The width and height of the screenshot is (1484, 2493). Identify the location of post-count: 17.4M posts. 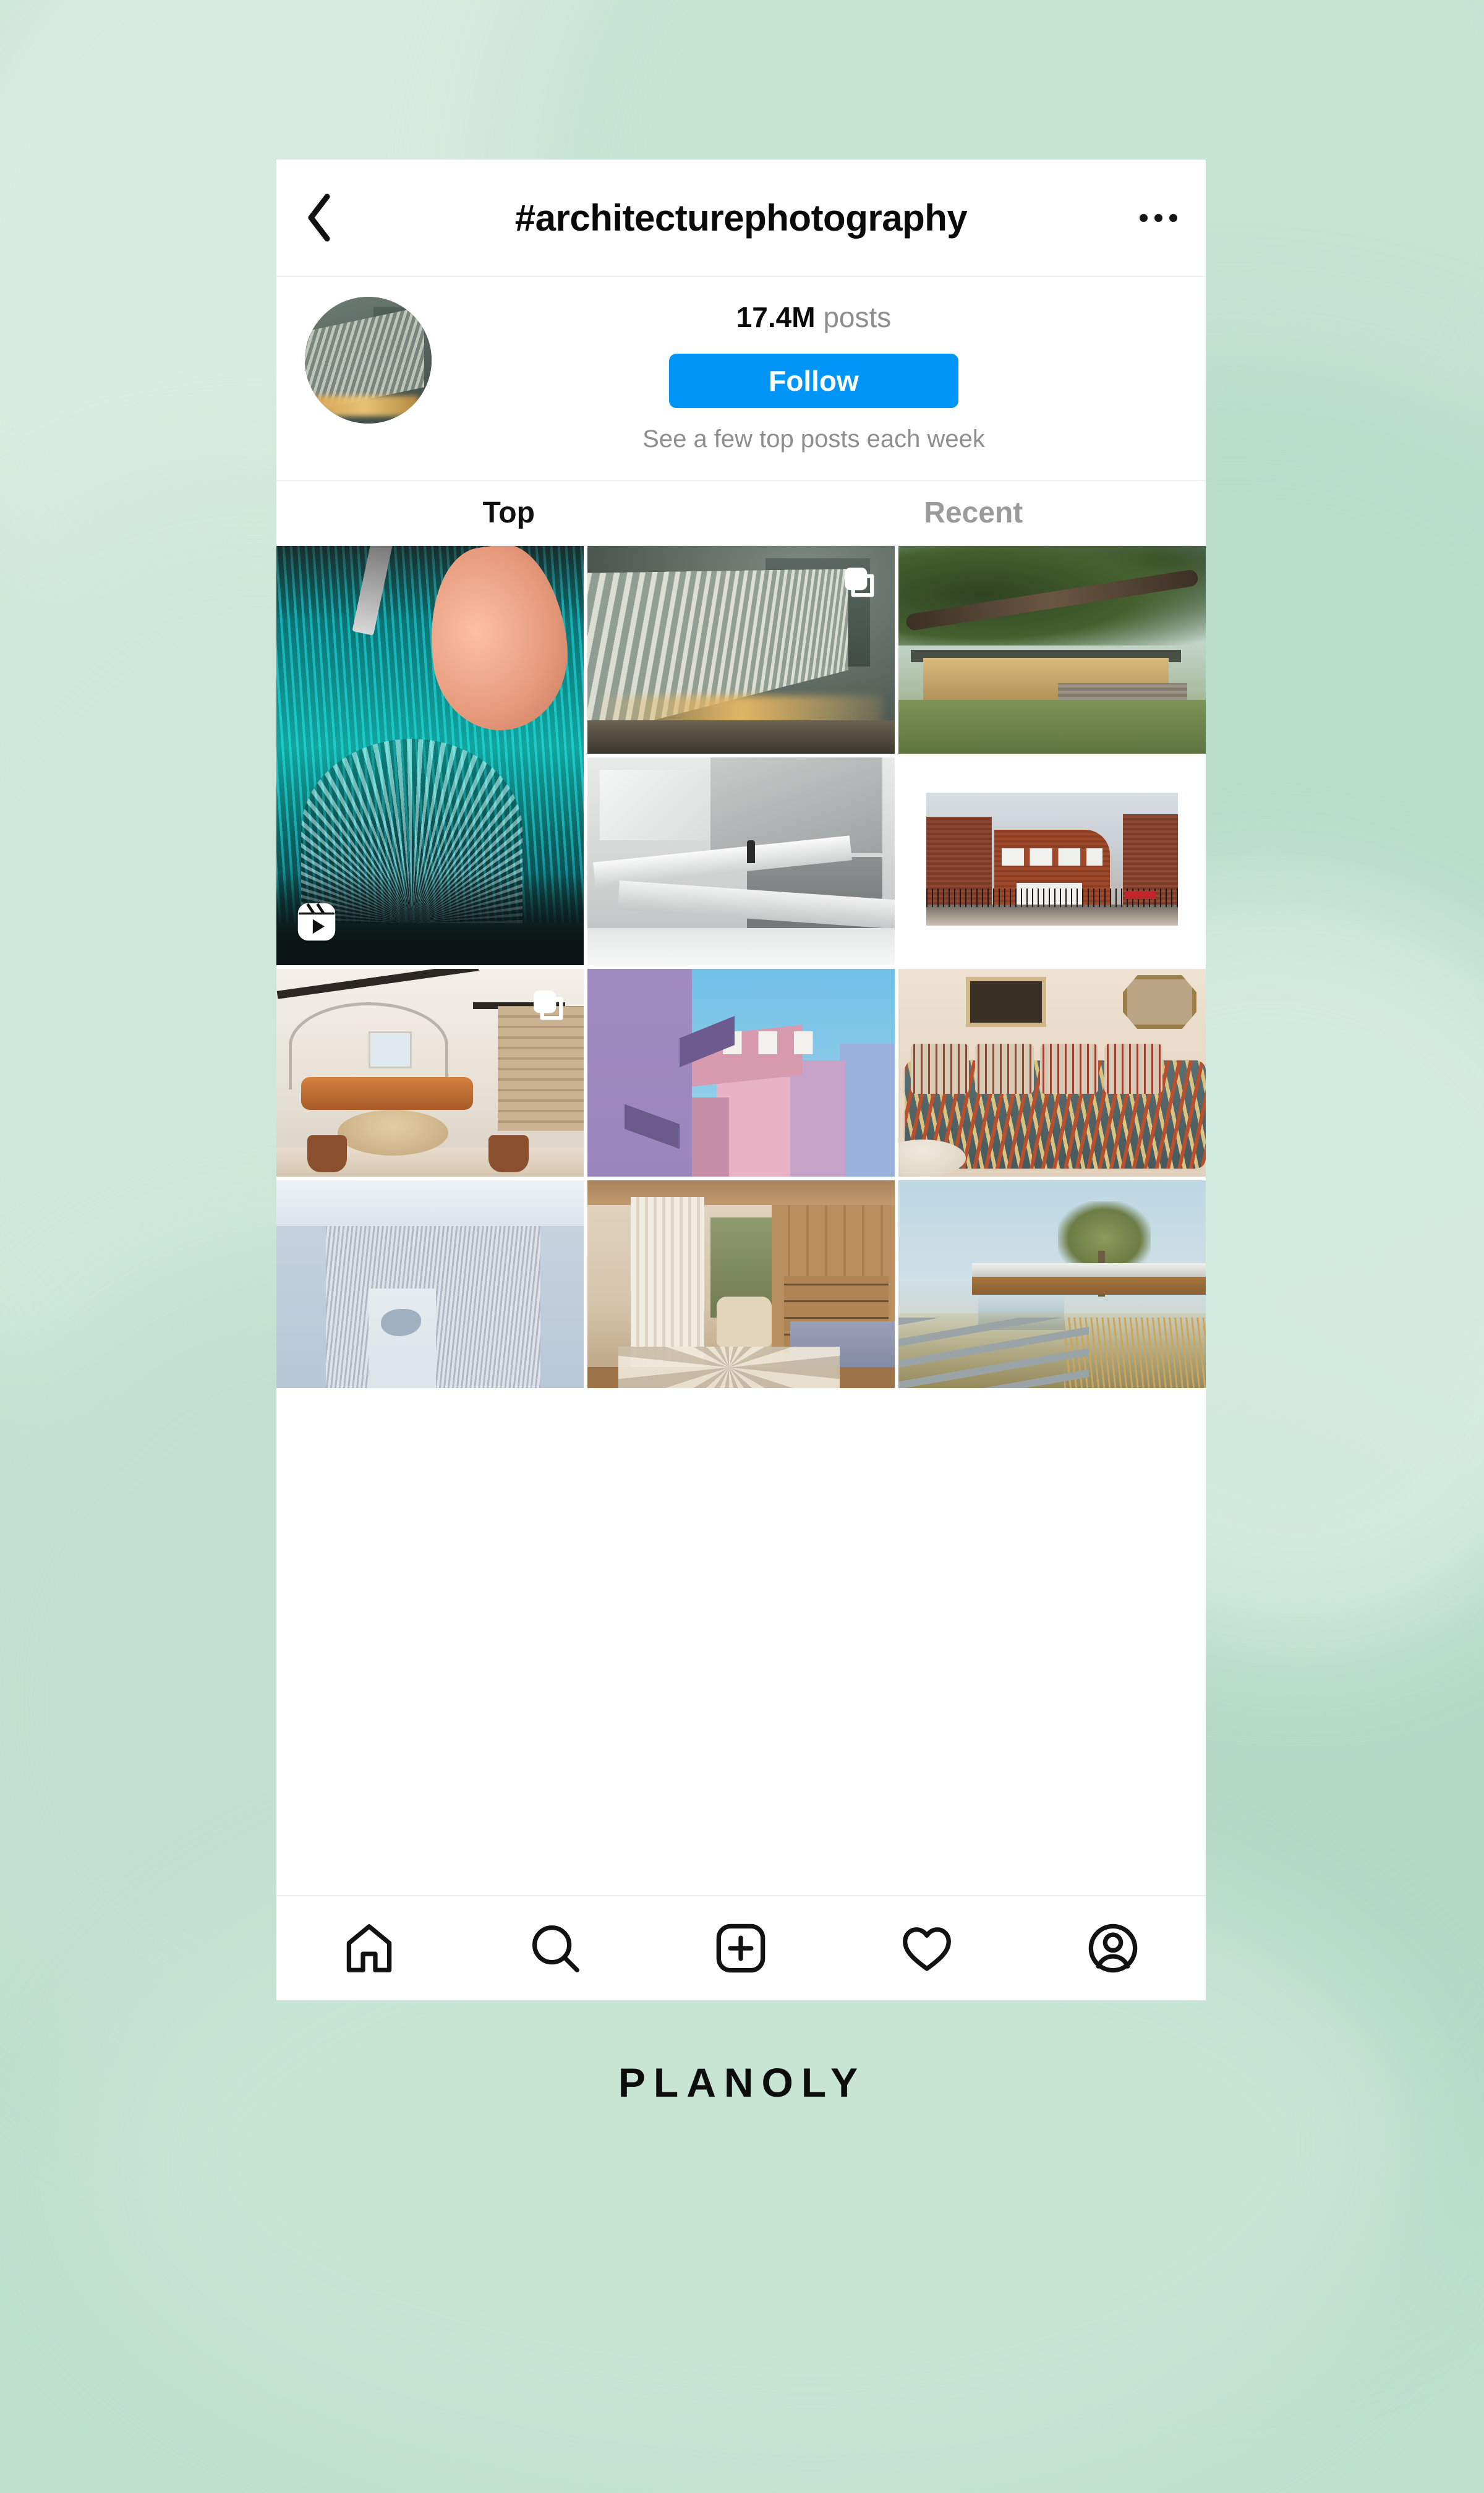
(814, 317).